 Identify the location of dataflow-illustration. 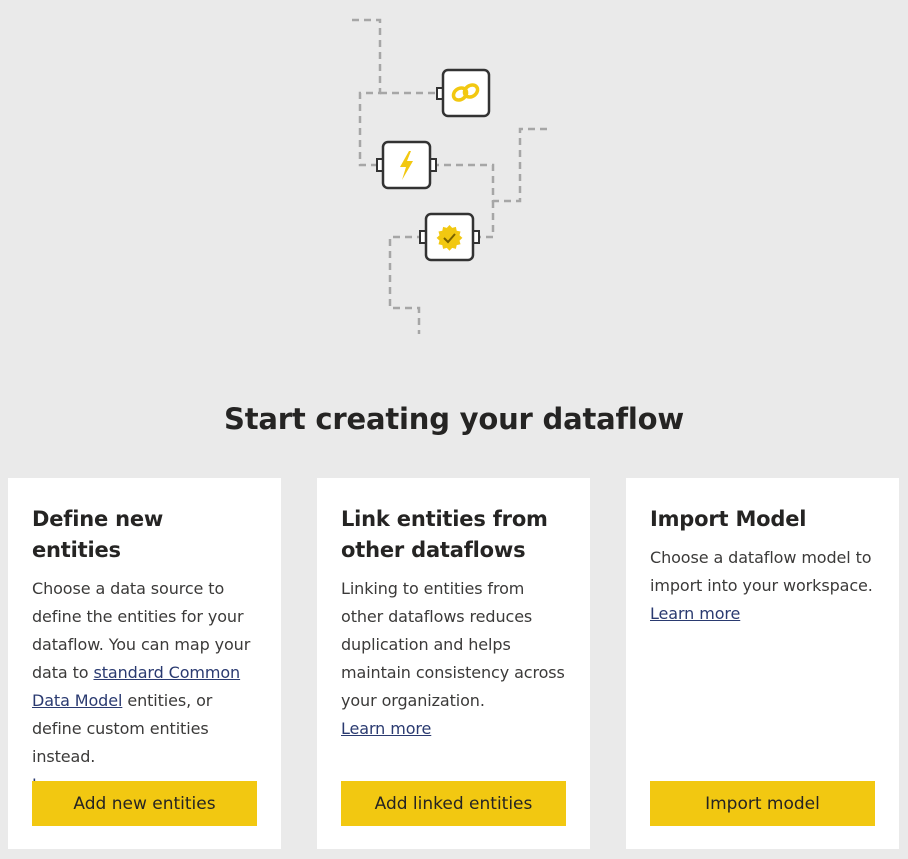
(450, 176).